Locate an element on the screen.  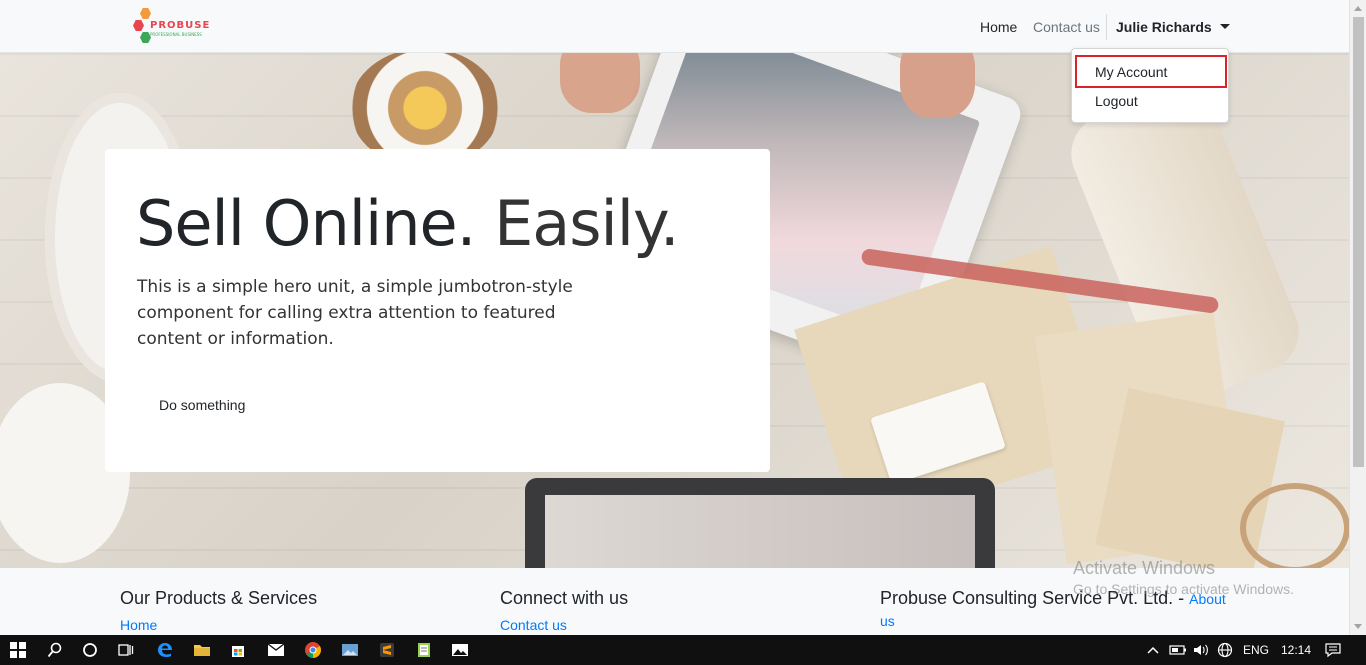
scroll-down-arrow-icon is located at coordinates (1358, 626).